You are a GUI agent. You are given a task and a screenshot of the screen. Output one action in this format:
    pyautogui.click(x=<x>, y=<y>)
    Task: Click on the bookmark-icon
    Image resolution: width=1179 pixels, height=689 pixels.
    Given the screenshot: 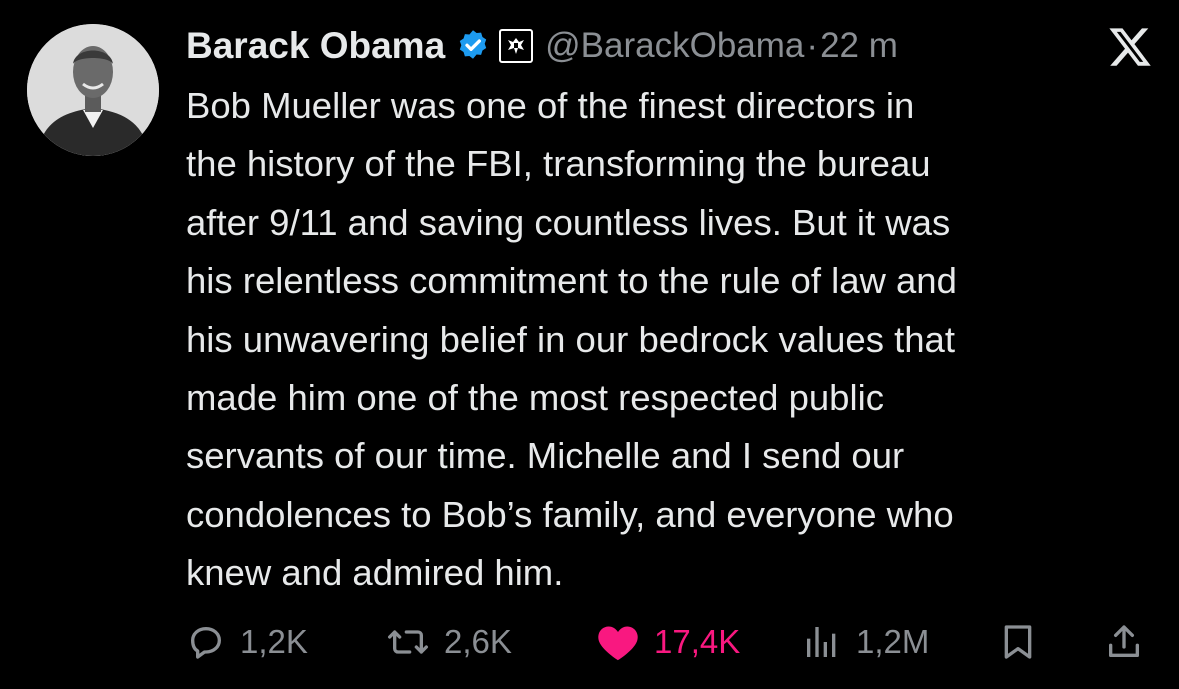 What is the action you would take?
    pyautogui.click(x=1018, y=642)
    